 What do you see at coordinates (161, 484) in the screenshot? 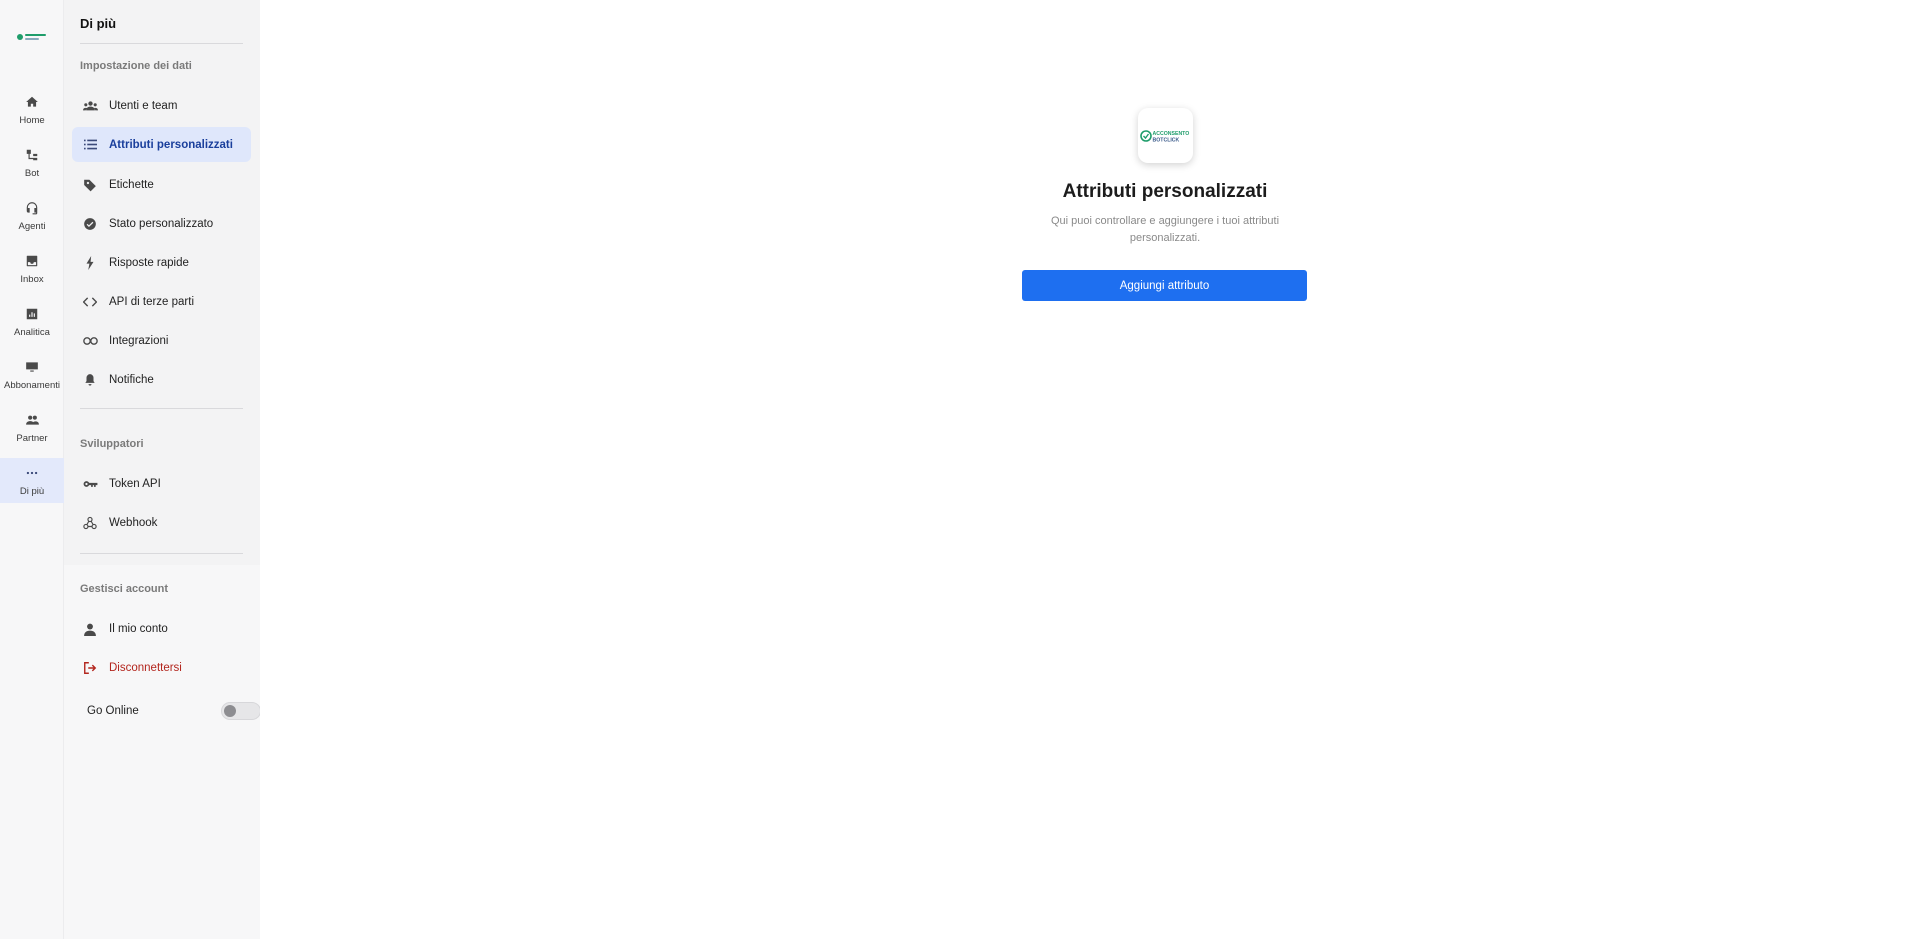
I see `sidebar-item-api-token: Token API` at bounding box center [161, 484].